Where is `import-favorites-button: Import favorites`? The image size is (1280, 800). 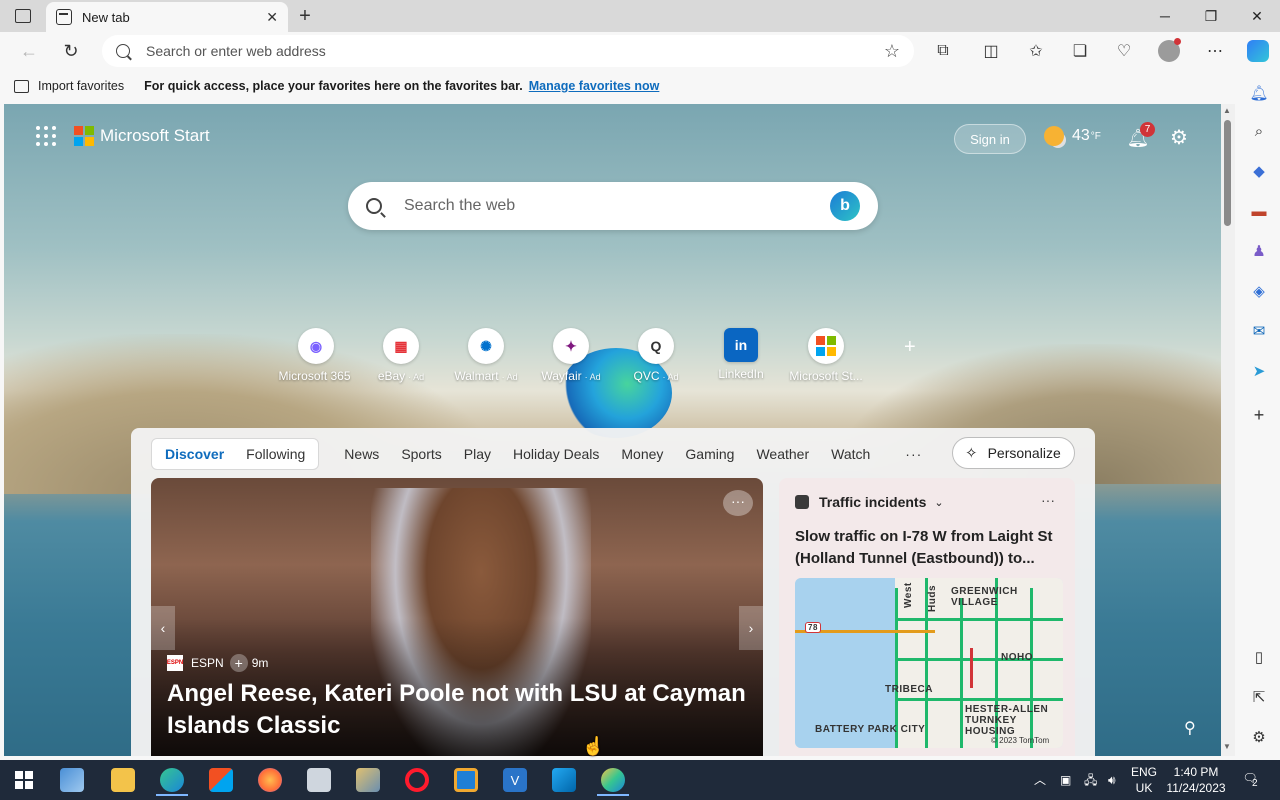
import-favorites-button: Import favorites is located at coordinates (81, 86).